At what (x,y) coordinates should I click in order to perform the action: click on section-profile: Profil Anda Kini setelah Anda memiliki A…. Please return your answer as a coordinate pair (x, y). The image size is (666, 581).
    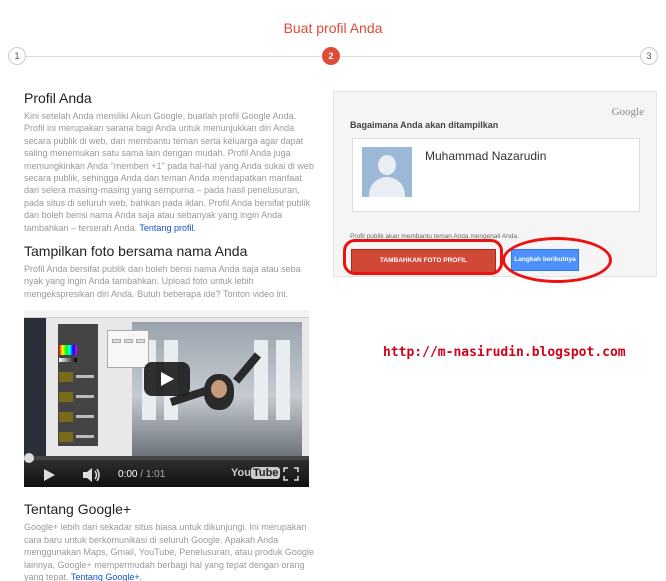
    Looking at the image, I should click on (171, 162).